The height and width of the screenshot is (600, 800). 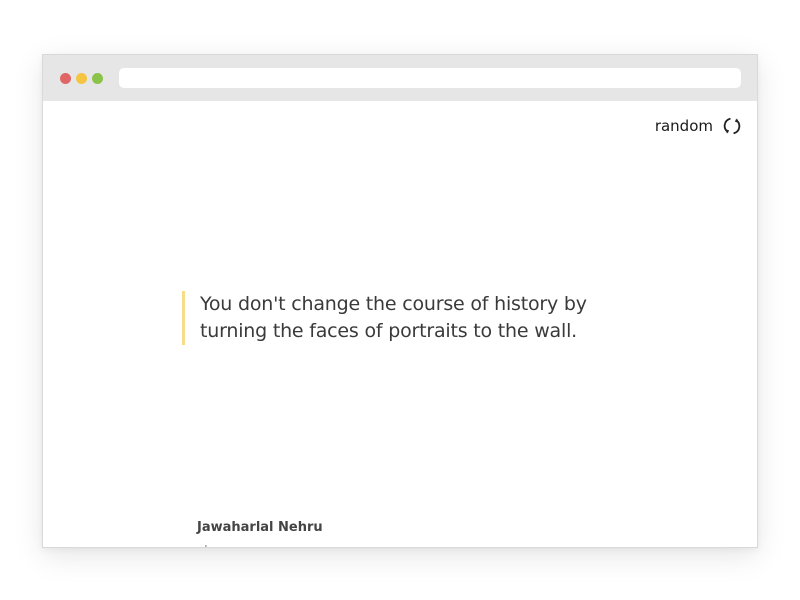 I want to click on minimize-window-dot, so click(x=81, y=78).